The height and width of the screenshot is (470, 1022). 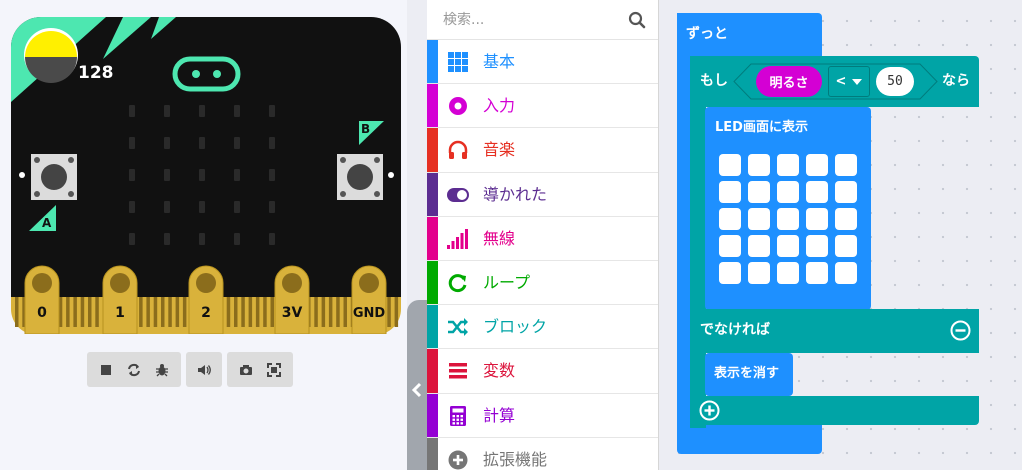 I want to click on compare-value-input: 50, so click(x=895, y=81).